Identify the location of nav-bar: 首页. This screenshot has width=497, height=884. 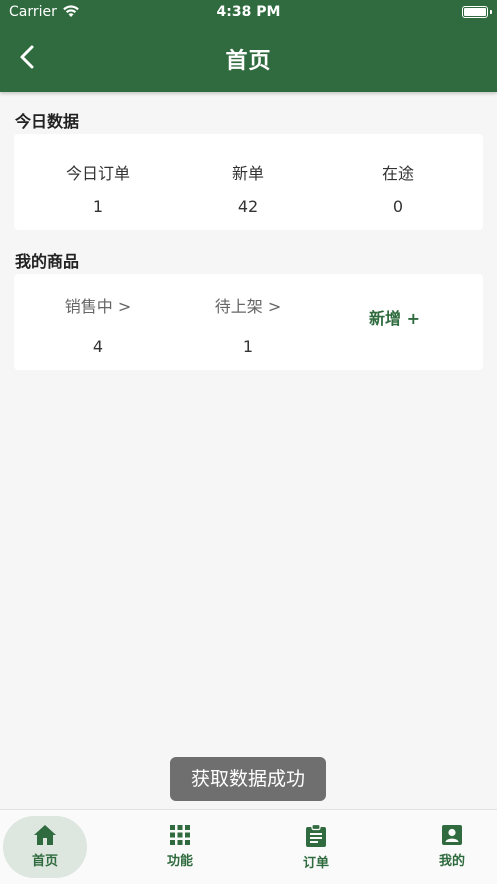
(248, 58).